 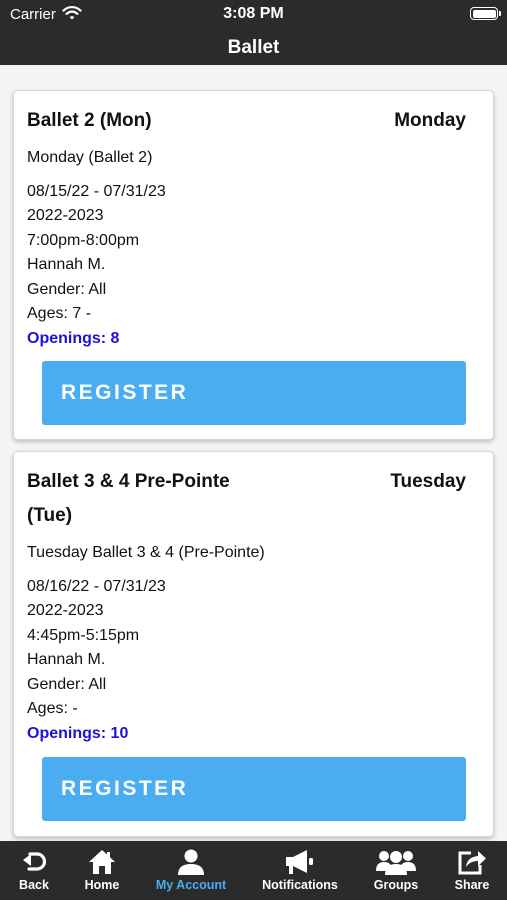 What do you see at coordinates (50, 515) in the screenshot?
I see `class-title-continued: (Tue)` at bounding box center [50, 515].